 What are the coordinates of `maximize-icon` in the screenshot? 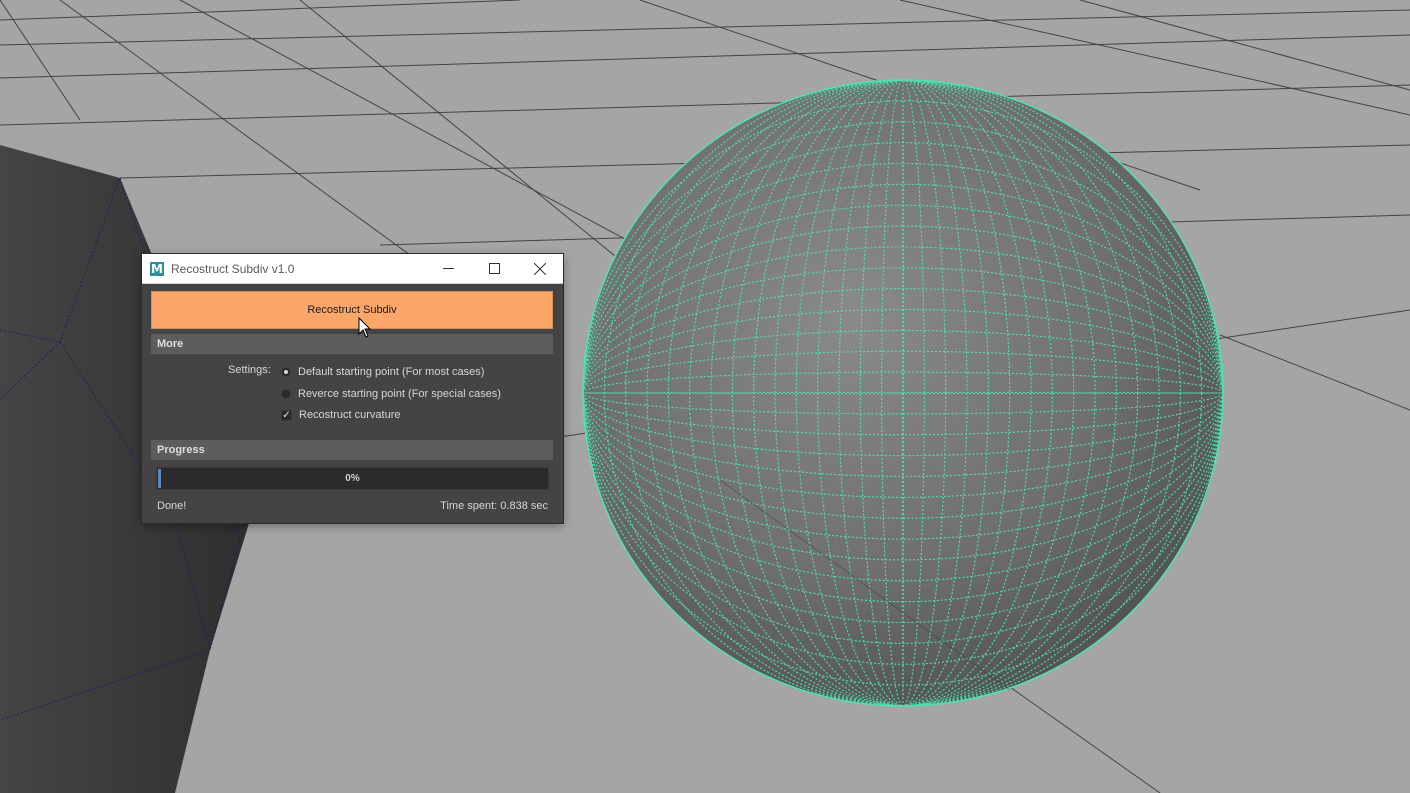 It's located at (494, 268).